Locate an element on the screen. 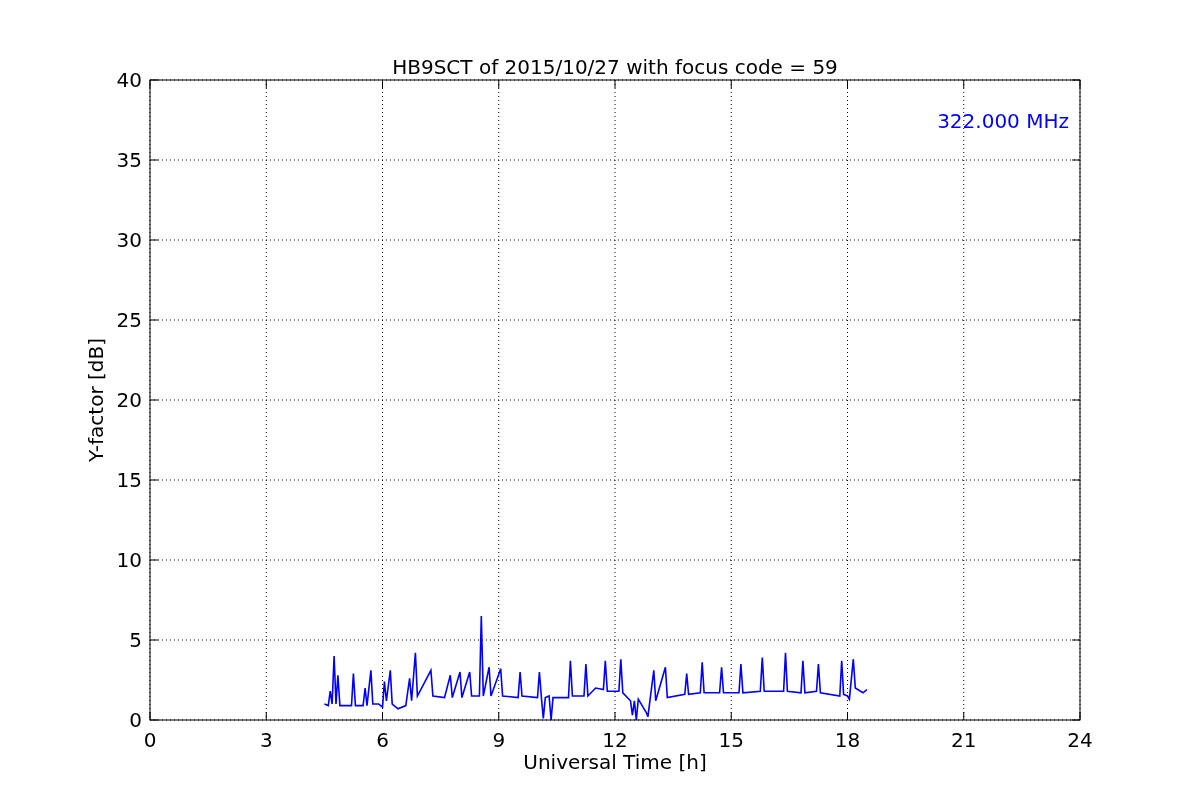  y-tick-label: 30 is located at coordinates (129, 240).